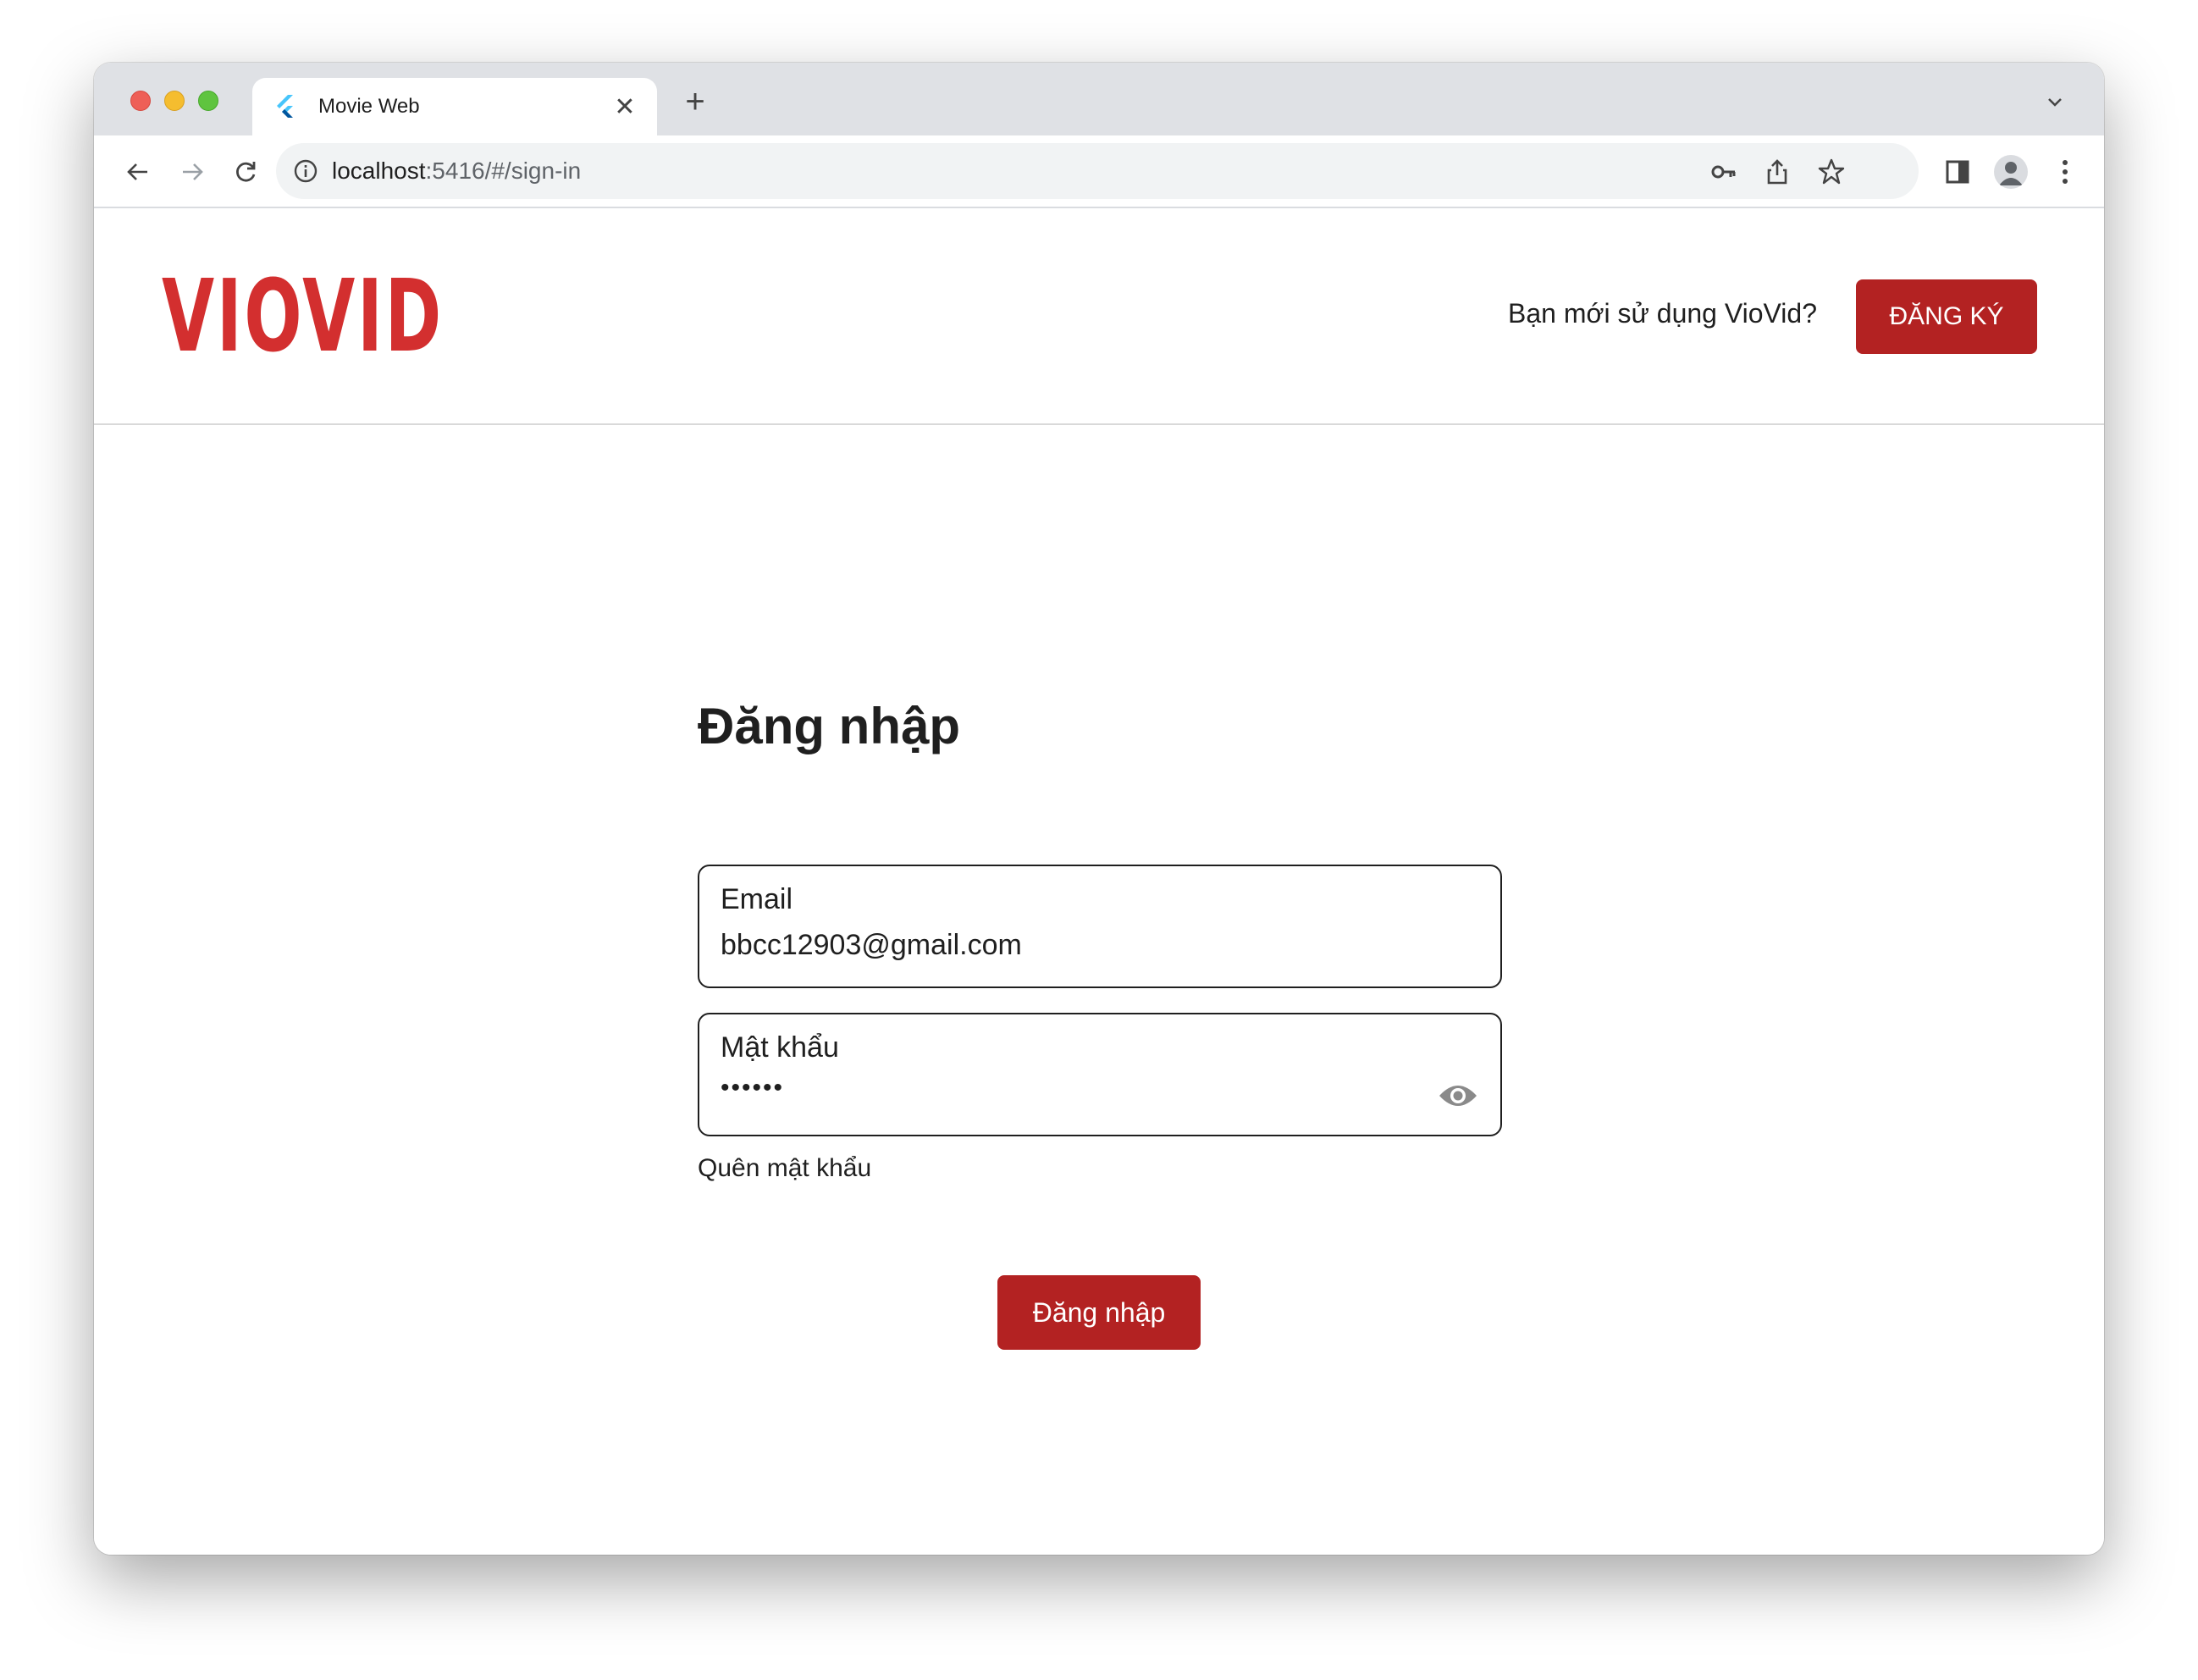 The image size is (2198, 1680). What do you see at coordinates (1958, 172) in the screenshot?
I see `side-panel-icon` at bounding box center [1958, 172].